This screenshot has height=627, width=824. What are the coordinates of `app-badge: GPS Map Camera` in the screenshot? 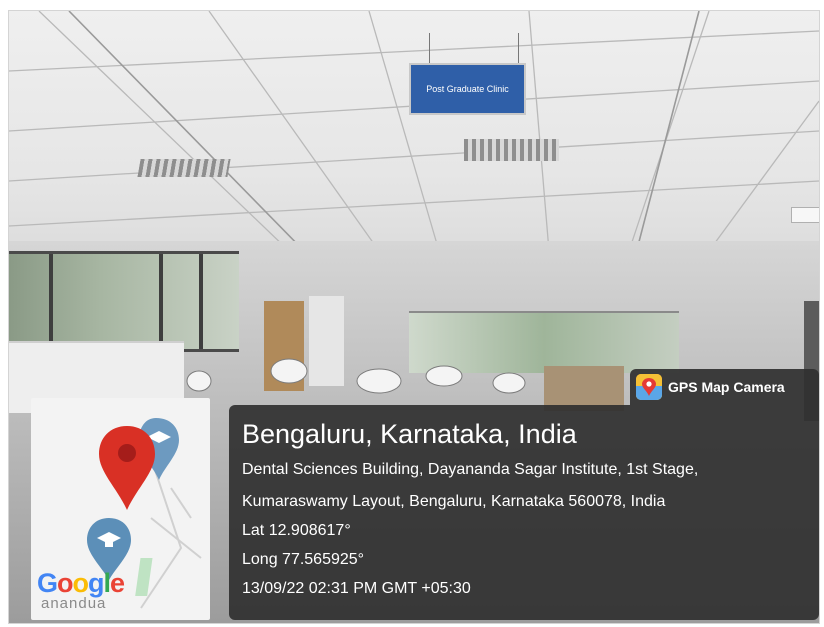 It's located at (724, 387).